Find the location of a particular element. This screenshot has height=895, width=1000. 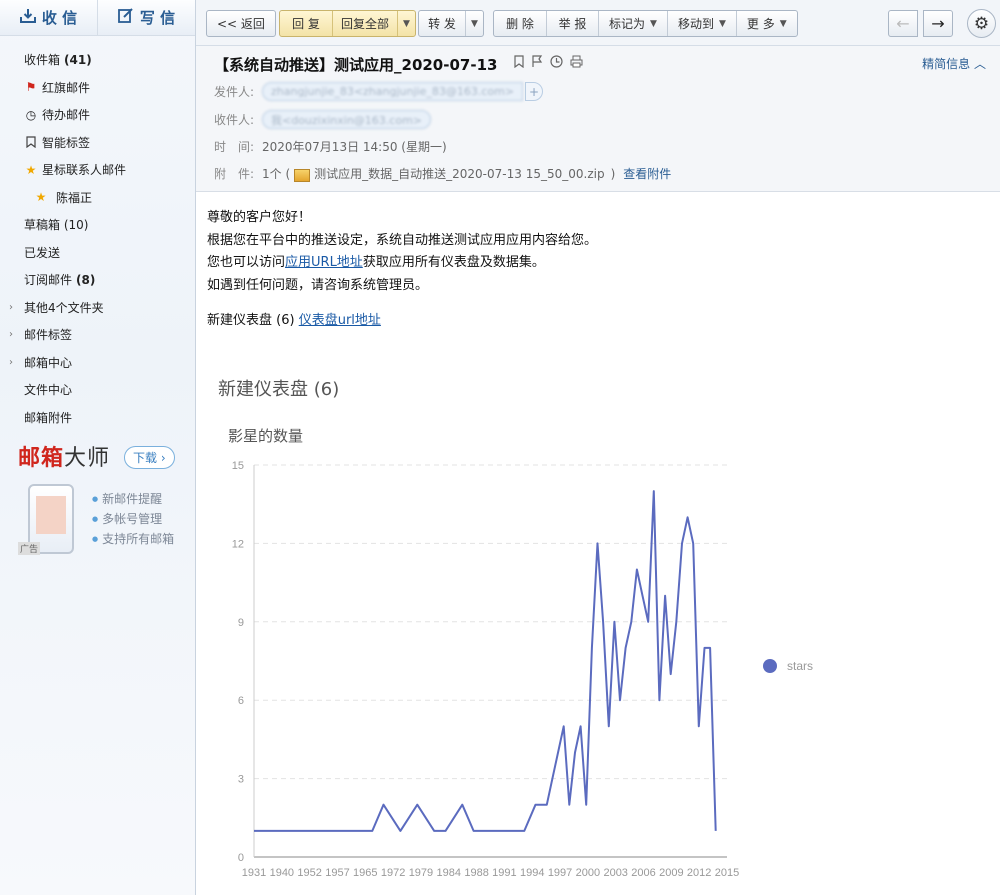

dashboard-title: 新建仪表盘 (6) is located at coordinates (279, 389).